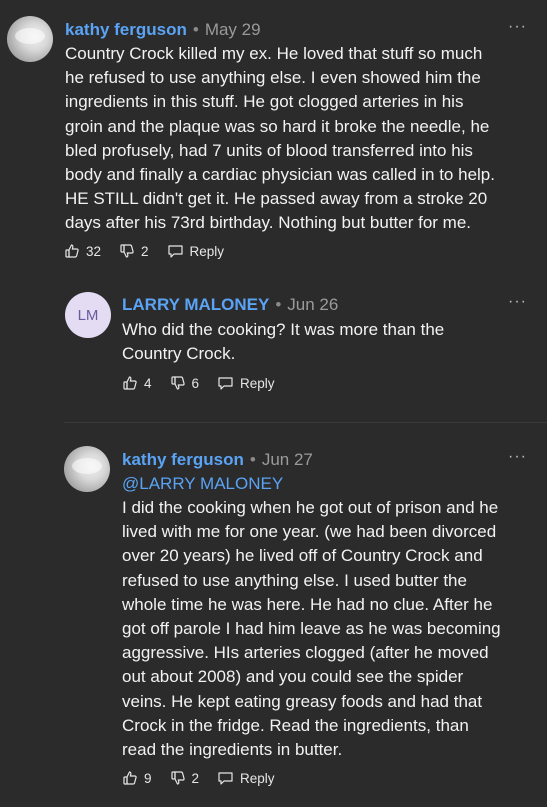 This screenshot has width=547, height=807. What do you see at coordinates (148, 778) in the screenshot?
I see `like-count: 9` at bounding box center [148, 778].